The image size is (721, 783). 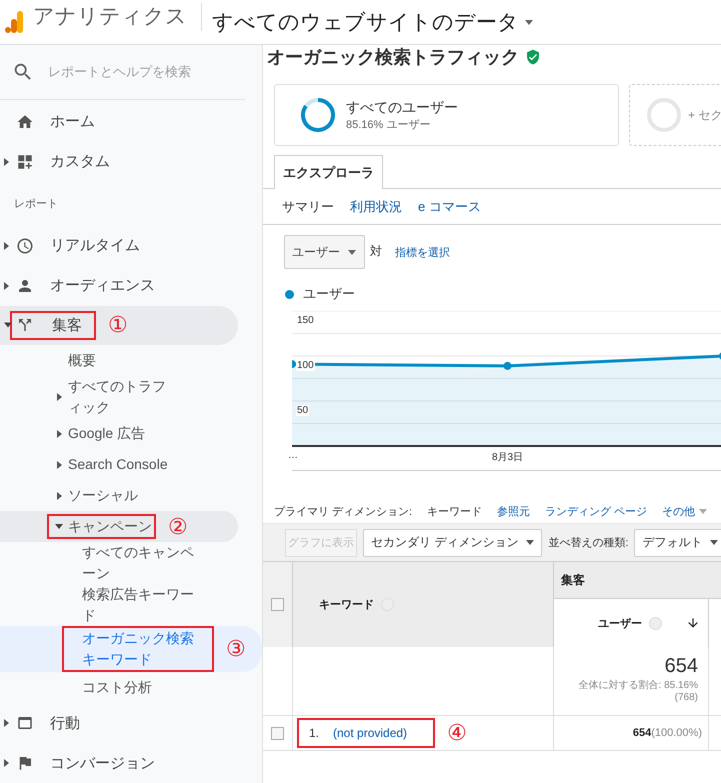 I want to click on row-number: 1., so click(x=314, y=733).